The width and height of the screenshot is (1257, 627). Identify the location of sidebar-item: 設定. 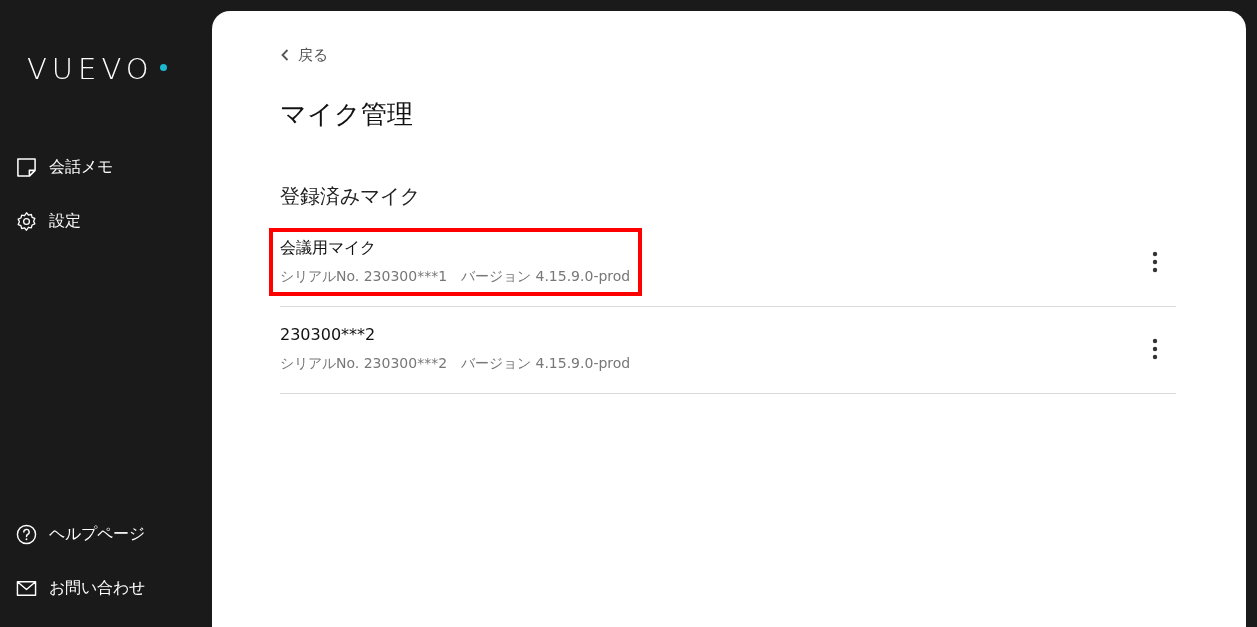
(106, 221).